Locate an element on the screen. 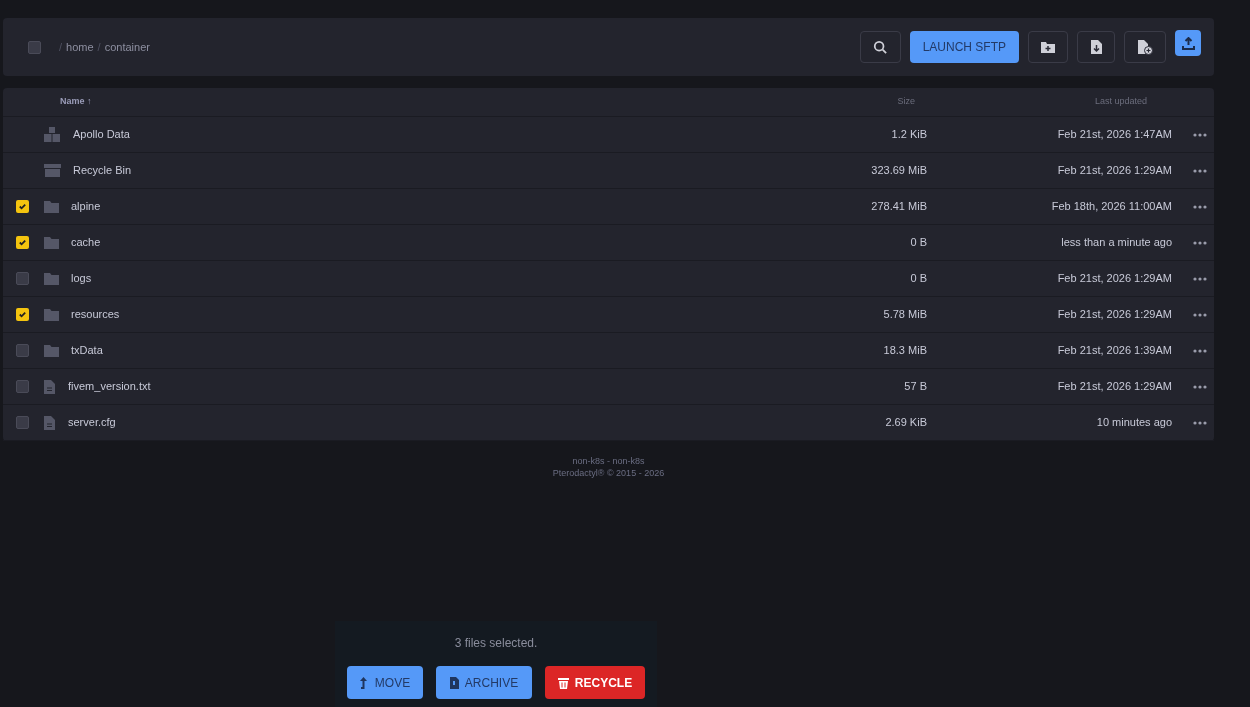 The height and width of the screenshot is (707, 1250). new-folder-button is located at coordinates (1048, 47).